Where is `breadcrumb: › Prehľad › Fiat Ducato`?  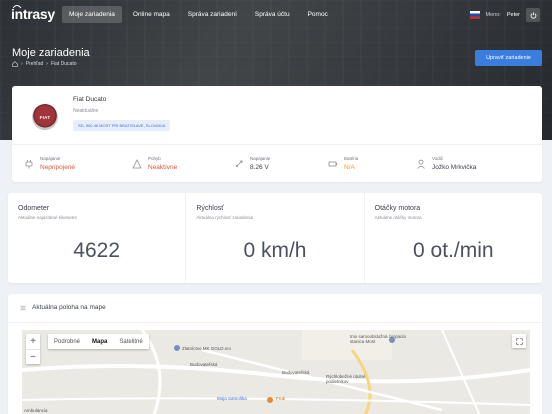
breadcrumb: › Prehľad › Fiat Ducato is located at coordinates (44, 64).